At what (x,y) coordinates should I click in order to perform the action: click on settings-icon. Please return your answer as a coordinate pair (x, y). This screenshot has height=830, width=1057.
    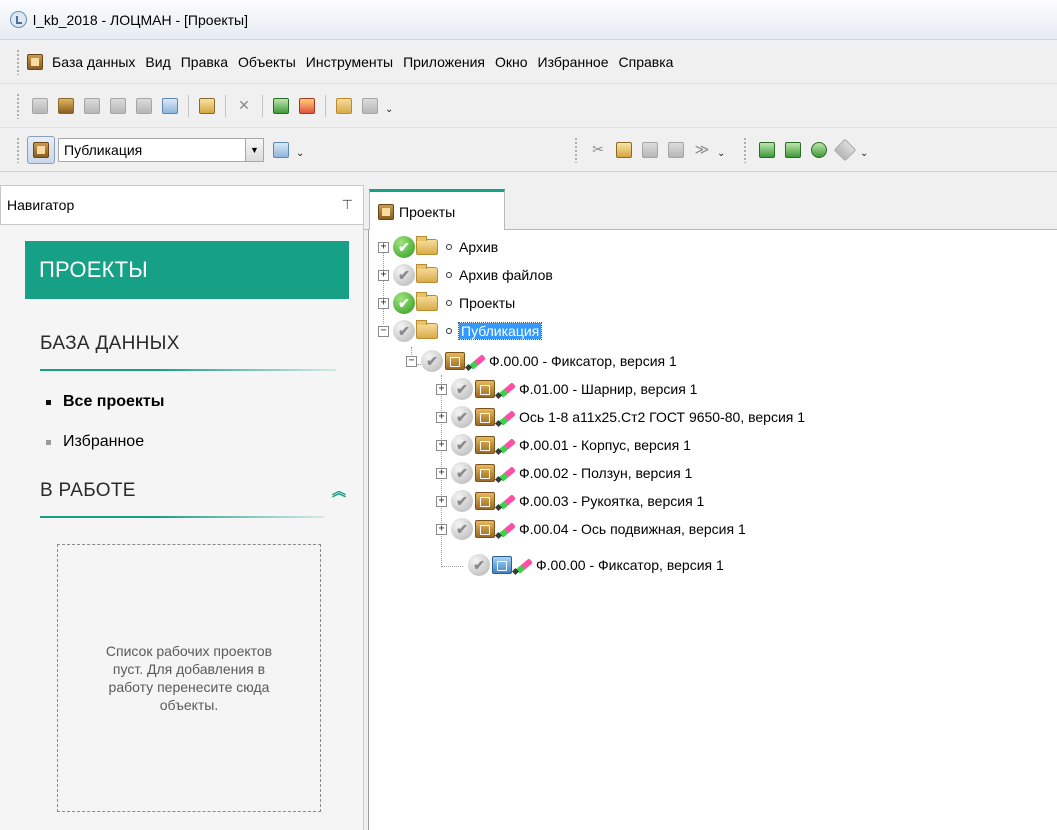
    Looking at the image, I should click on (281, 150).